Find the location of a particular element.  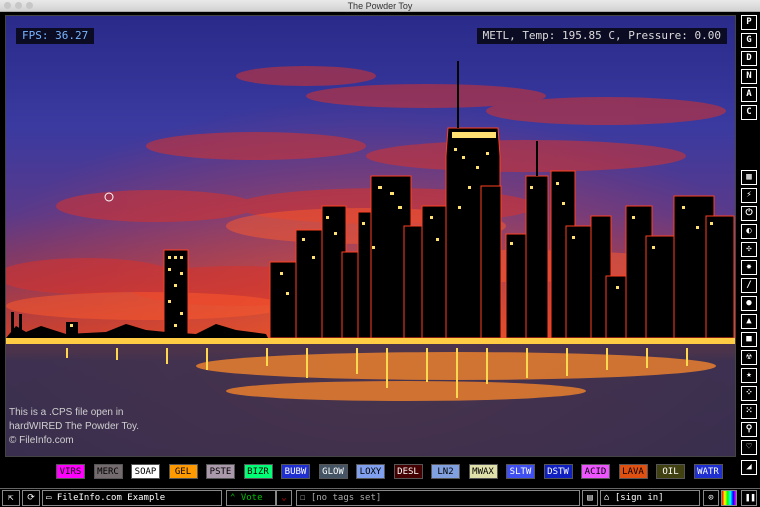

particles-category-icon: ⁘ is located at coordinates (749, 393).